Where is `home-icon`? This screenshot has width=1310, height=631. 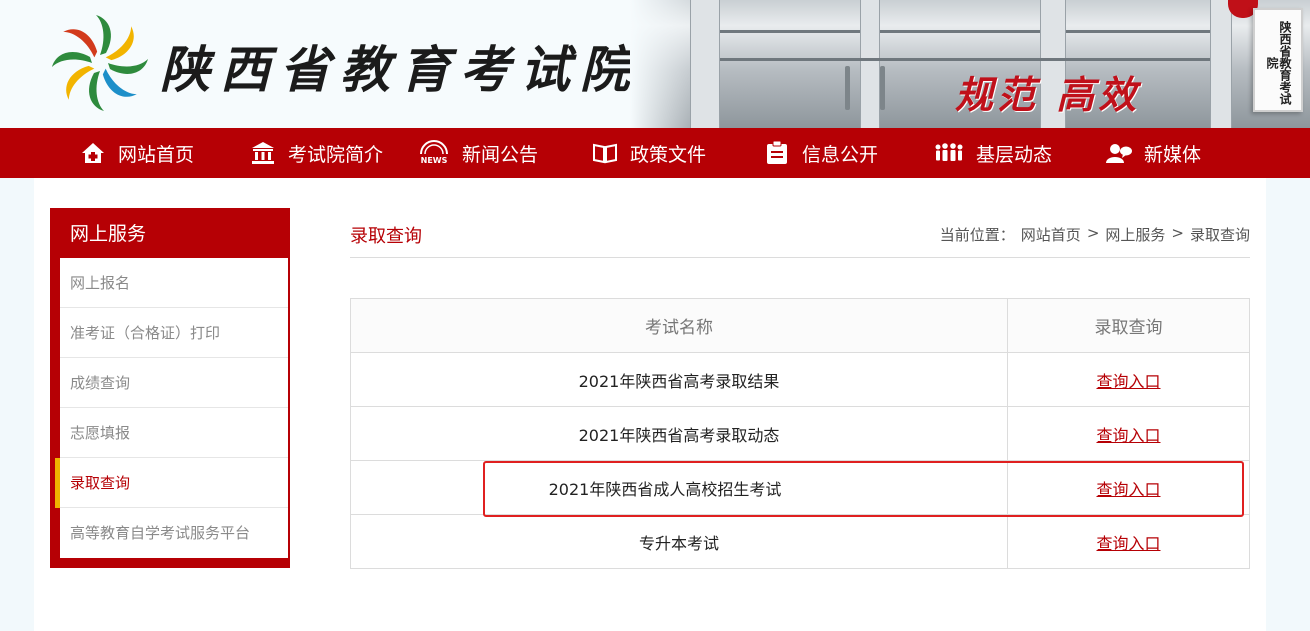
home-icon is located at coordinates (93, 153).